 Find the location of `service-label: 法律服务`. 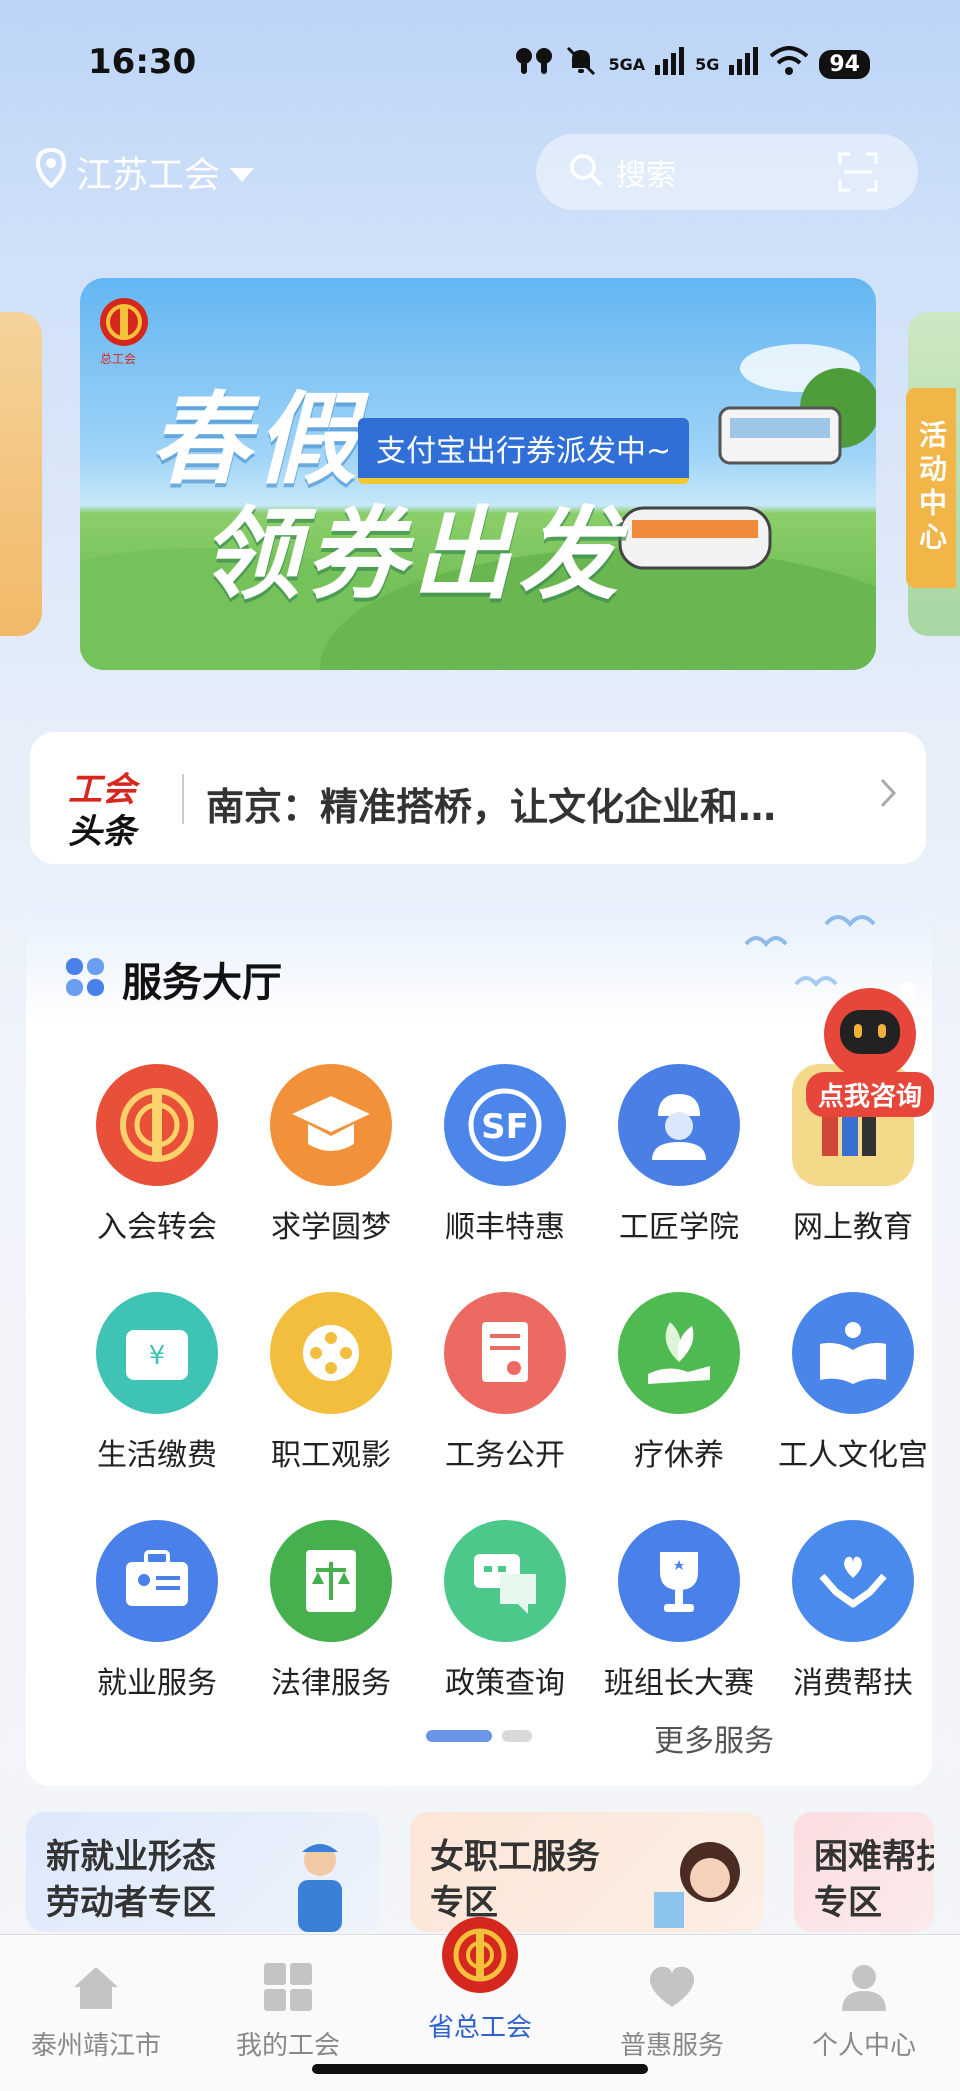

service-label: 法律服务 is located at coordinates (331, 1683).